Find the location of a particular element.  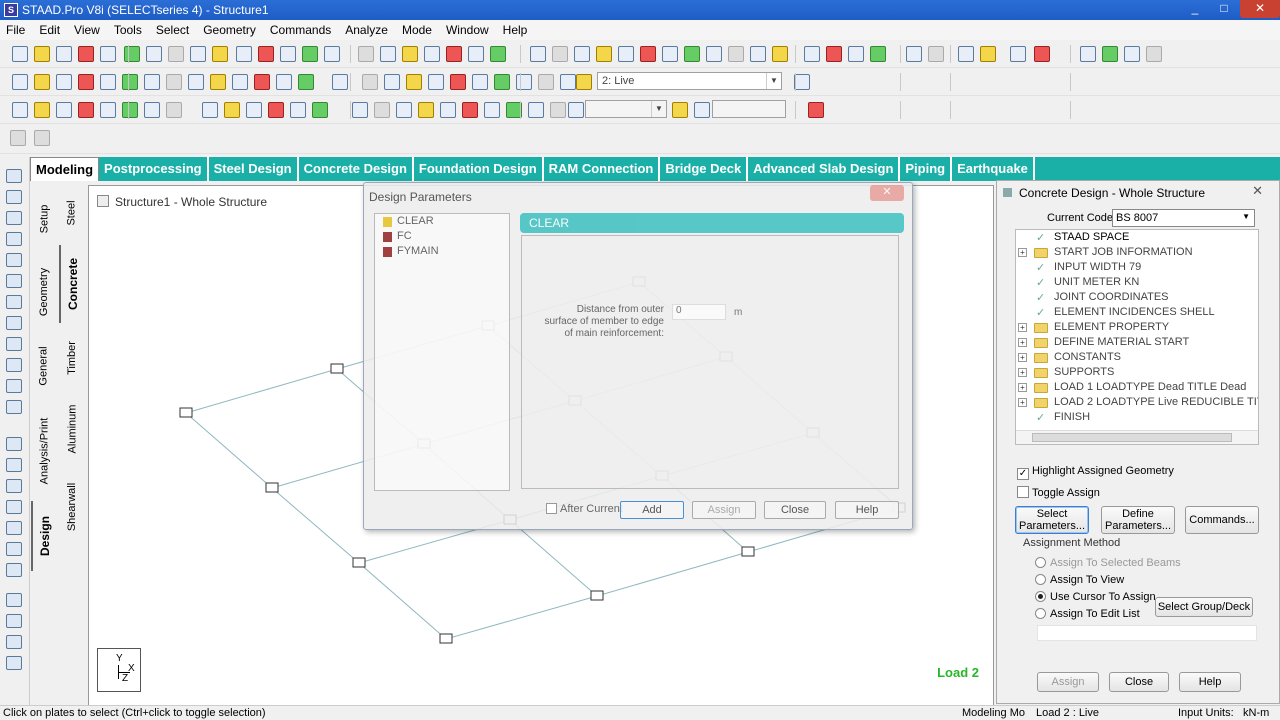

minimize-button: _ is located at coordinates (1195, 9).